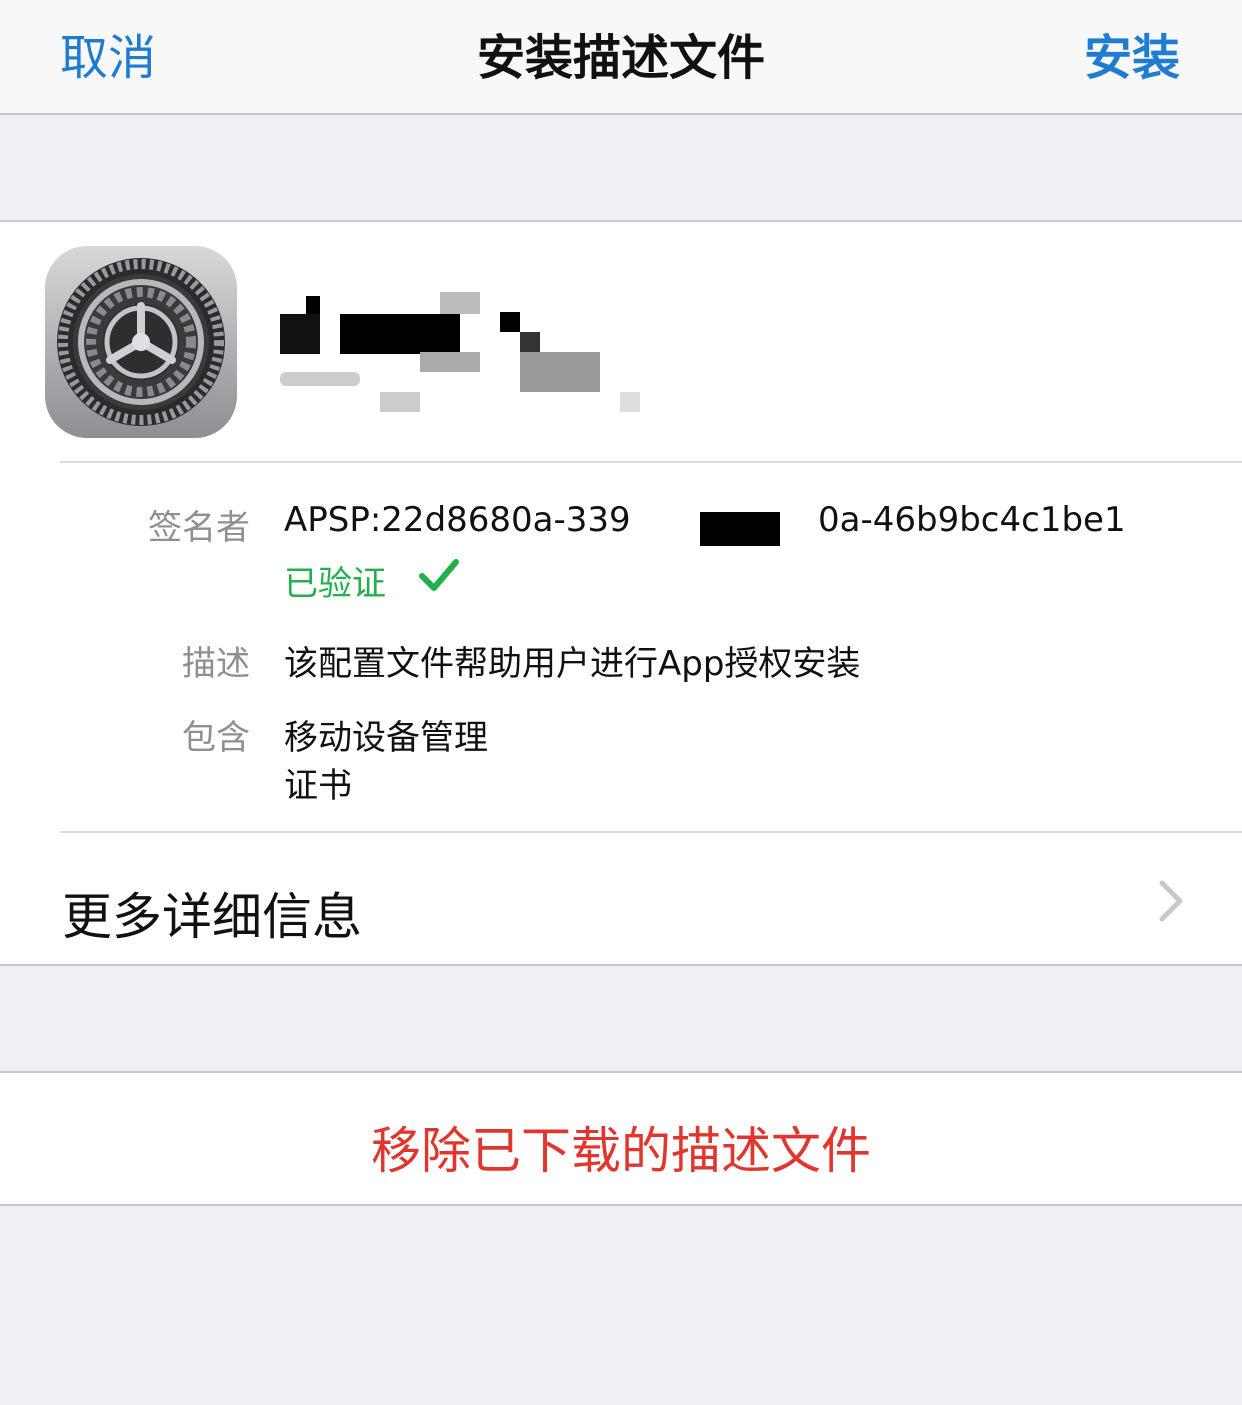 Image resolution: width=1242 pixels, height=1405 pixels. What do you see at coordinates (621, 1151) in the screenshot?
I see `remove-profile-label: 移除已下载的描述文件` at bounding box center [621, 1151].